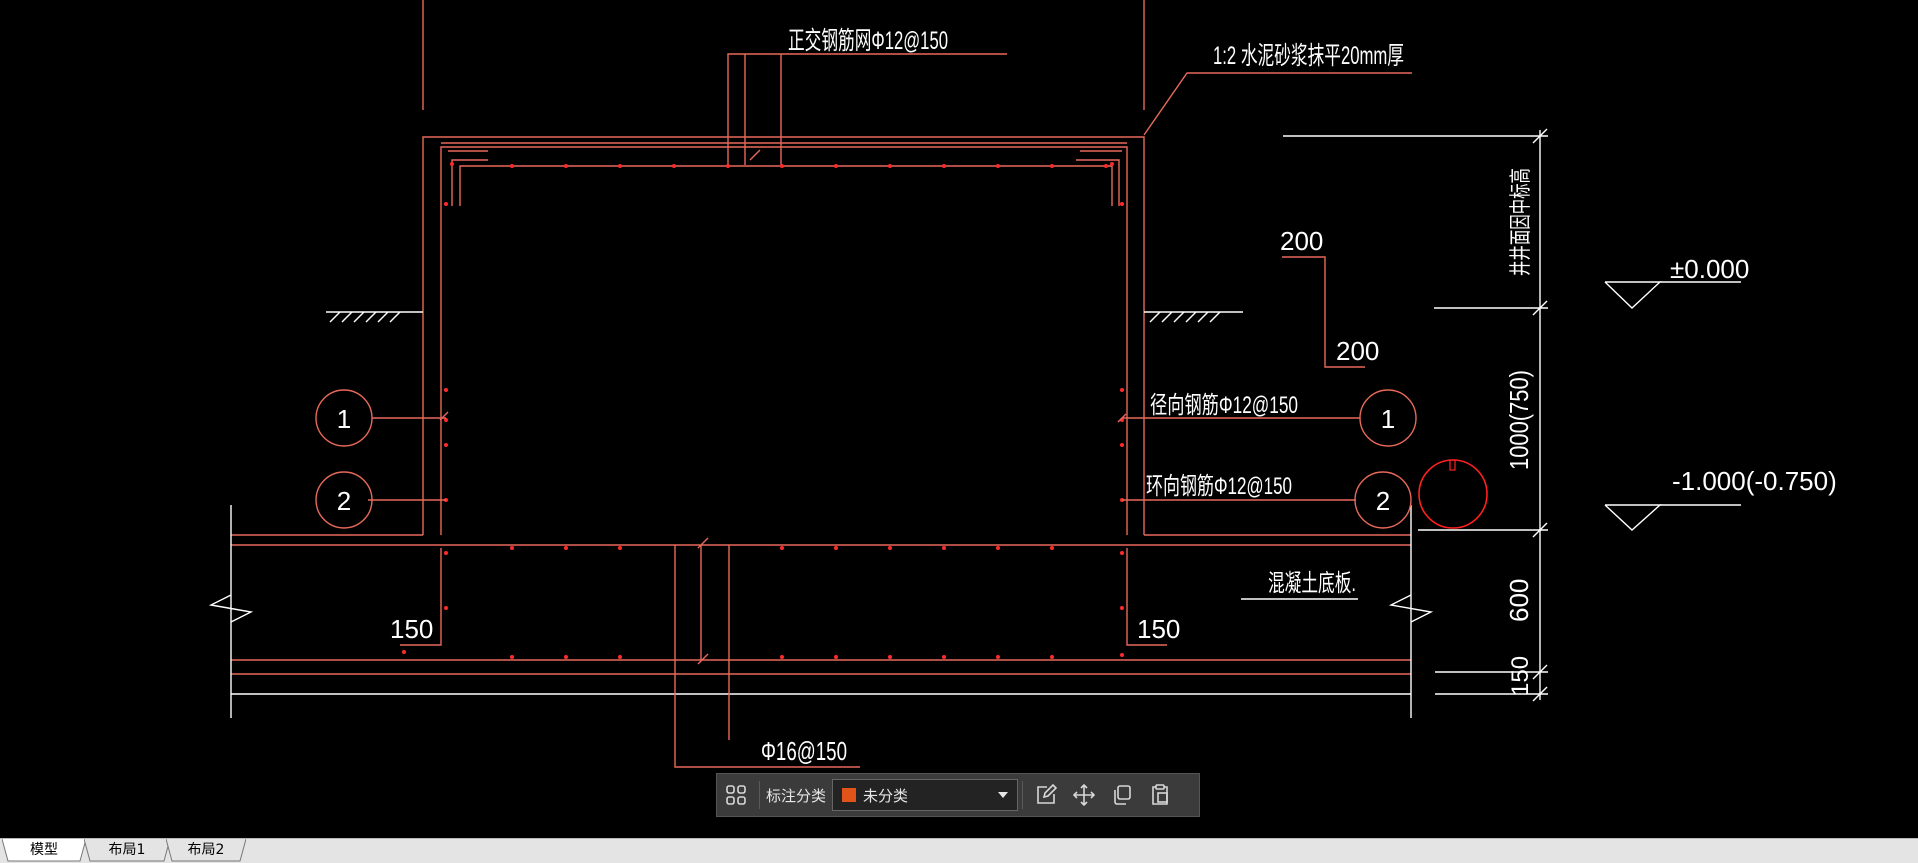 The height and width of the screenshot is (863, 1918). I want to click on dimension-600: 600, so click(1519, 600).